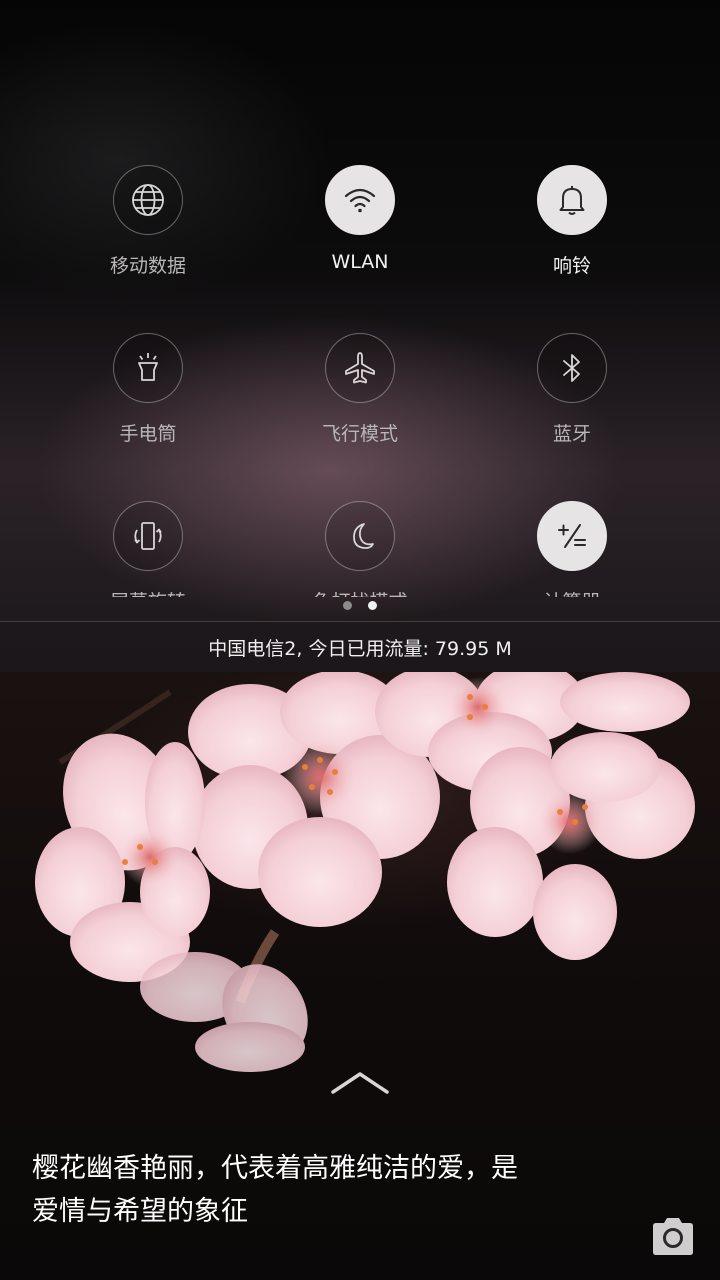 This screenshot has width=720, height=1280. Describe the element at coordinates (360, 1083) in the screenshot. I see `chevron-up-icon` at that location.